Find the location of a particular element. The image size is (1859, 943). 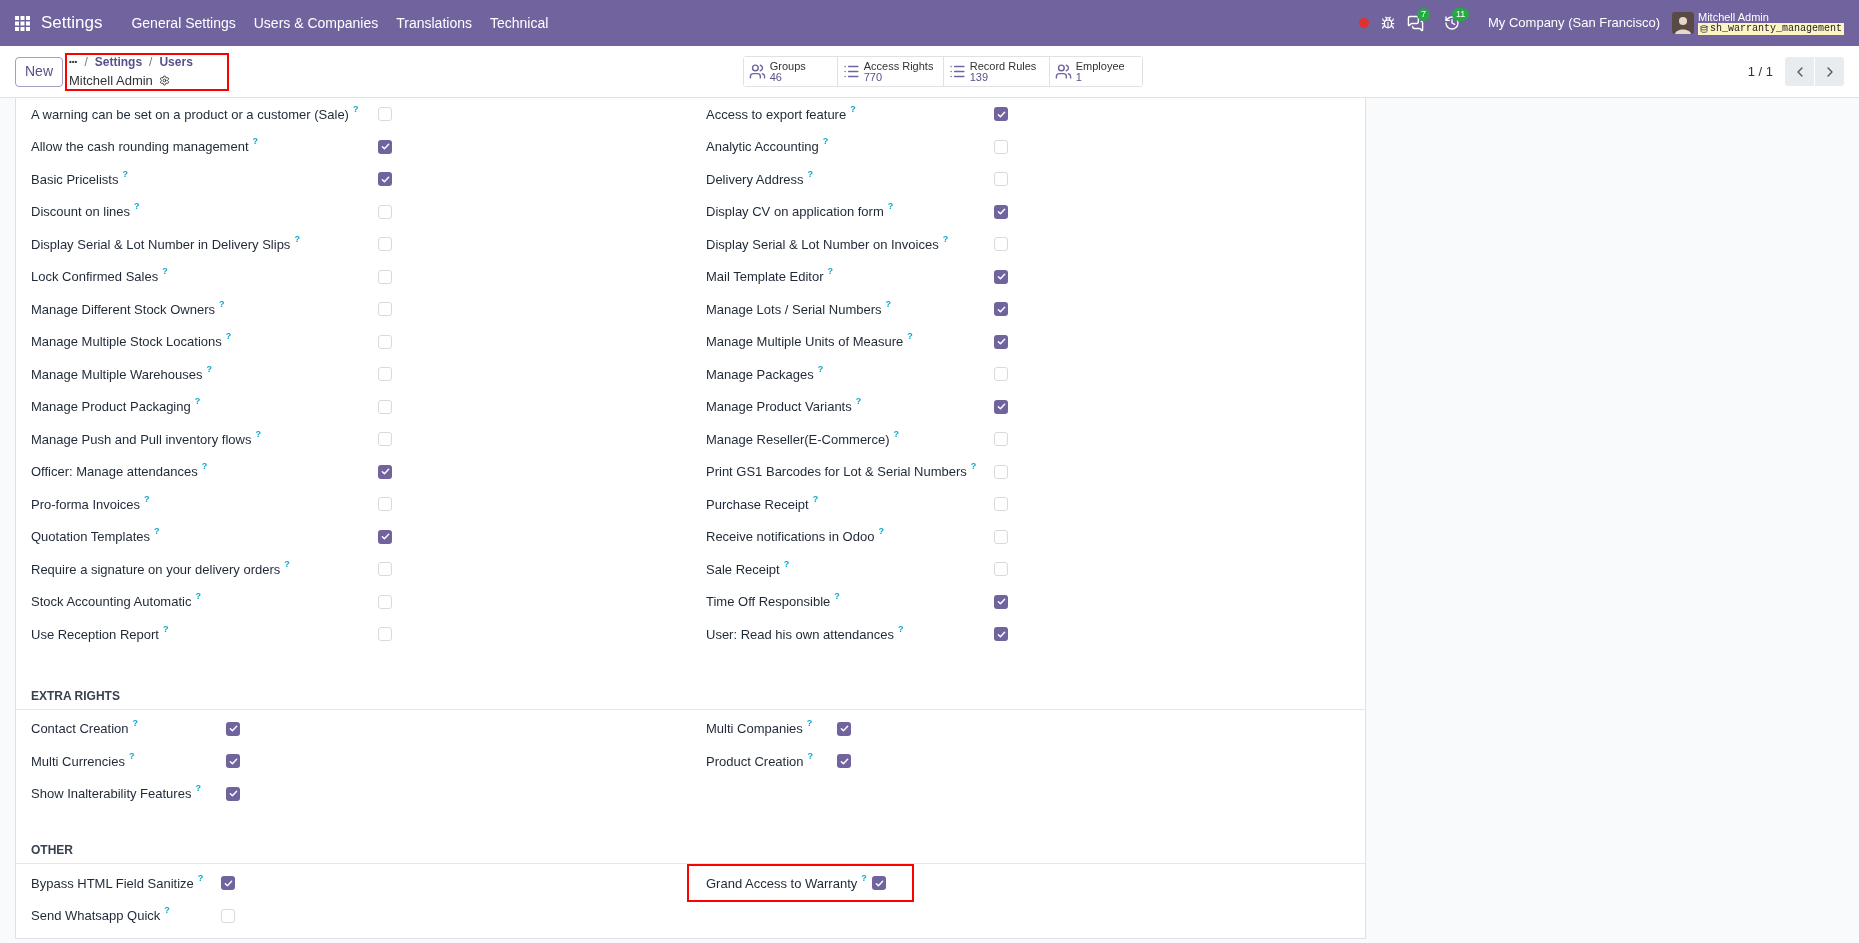

company-switcher: My Company (San Francisco) is located at coordinates (1574, 23).